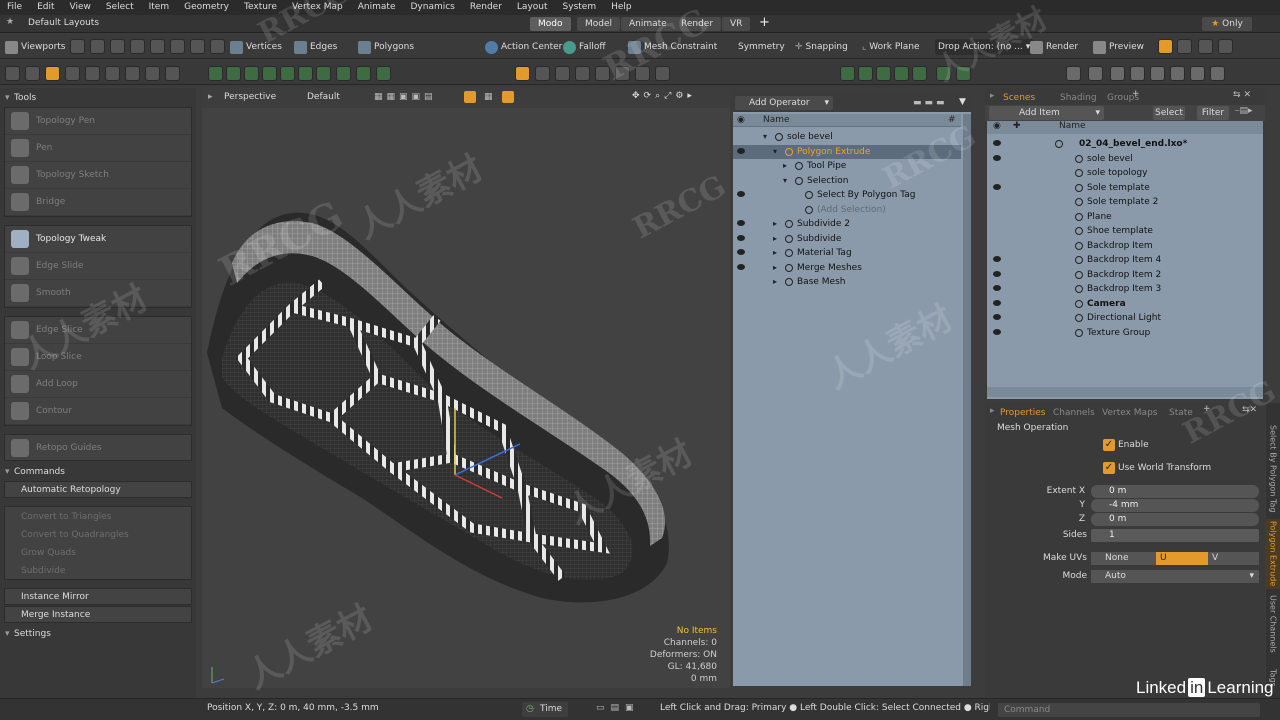 This screenshot has height=720, width=1280. What do you see at coordinates (847, 282) in the screenshot?
I see `operator-row: ▸ Base Mesh` at bounding box center [847, 282].